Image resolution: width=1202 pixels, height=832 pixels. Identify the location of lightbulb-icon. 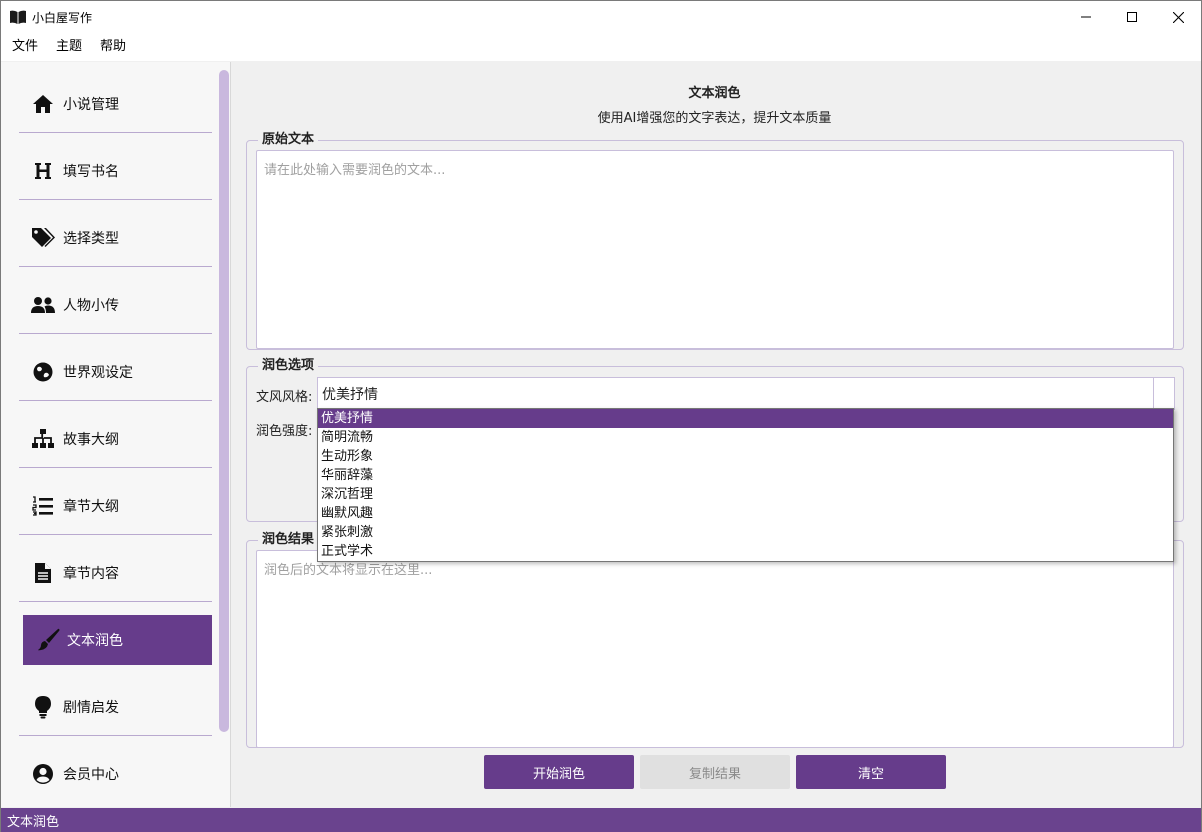
(43, 707).